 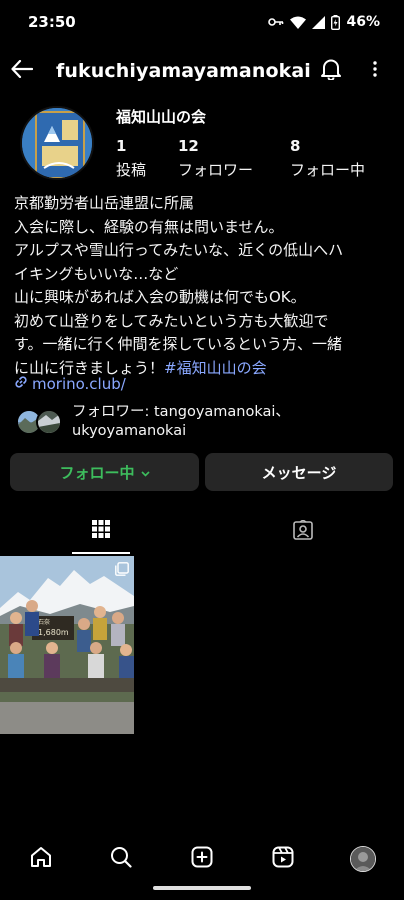 What do you see at coordinates (363, 22) in the screenshot?
I see `battery-percent: 46%` at bounding box center [363, 22].